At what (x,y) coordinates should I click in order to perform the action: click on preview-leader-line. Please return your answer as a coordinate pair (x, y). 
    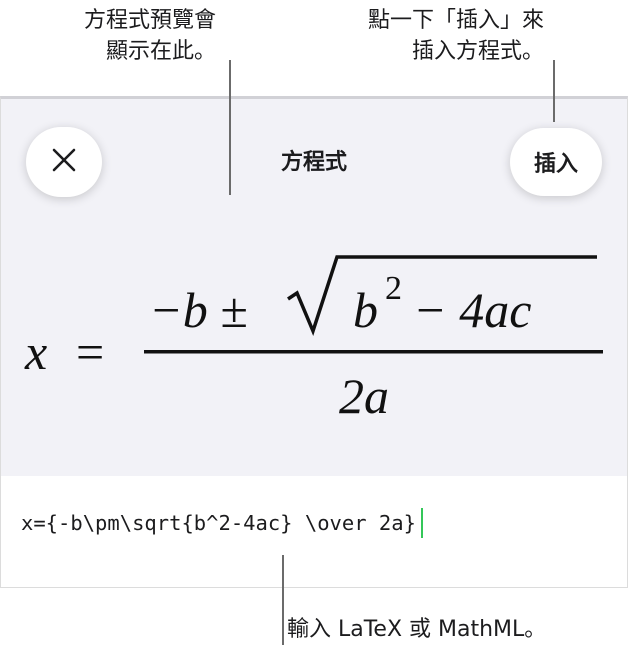
    Looking at the image, I should click on (230, 127).